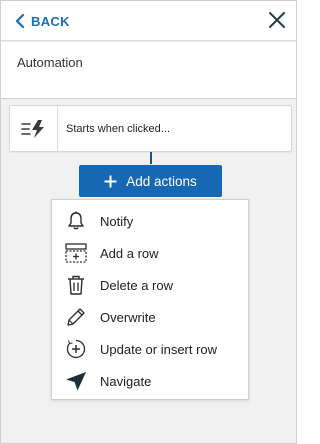 This screenshot has height=444, width=320. What do you see at coordinates (76, 349) in the screenshot?
I see `circle-plus-icon` at bounding box center [76, 349].